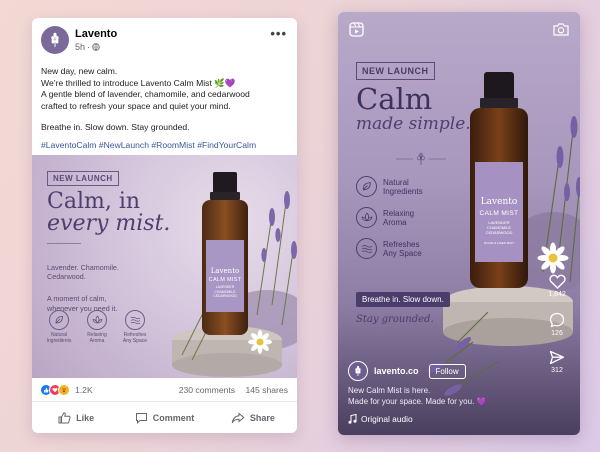  What do you see at coordinates (403, 186) in the screenshot?
I see `reel-feature-label: Natural Ingredients` at bounding box center [403, 186].